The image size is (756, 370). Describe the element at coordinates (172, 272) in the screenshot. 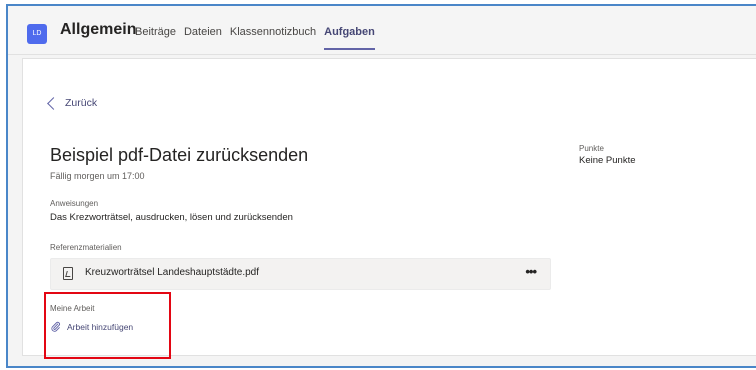

I see `reference-file-name: Kreuzworträtsel Landeshauptstädte.pdf` at that location.